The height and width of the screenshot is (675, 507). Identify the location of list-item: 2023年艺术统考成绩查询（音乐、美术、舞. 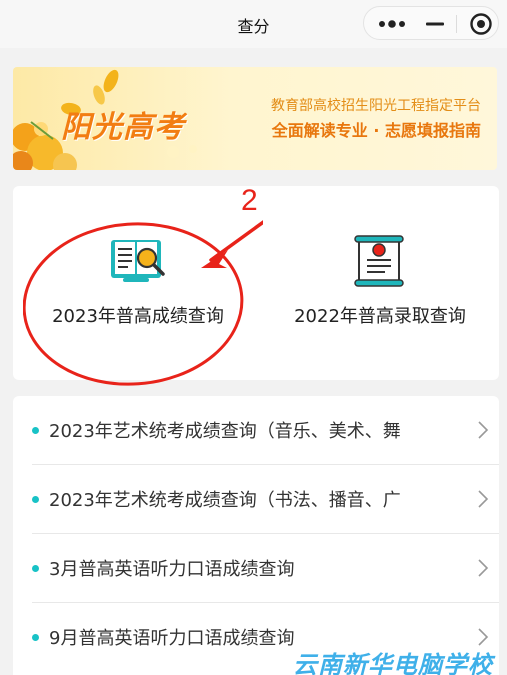
(256, 430).